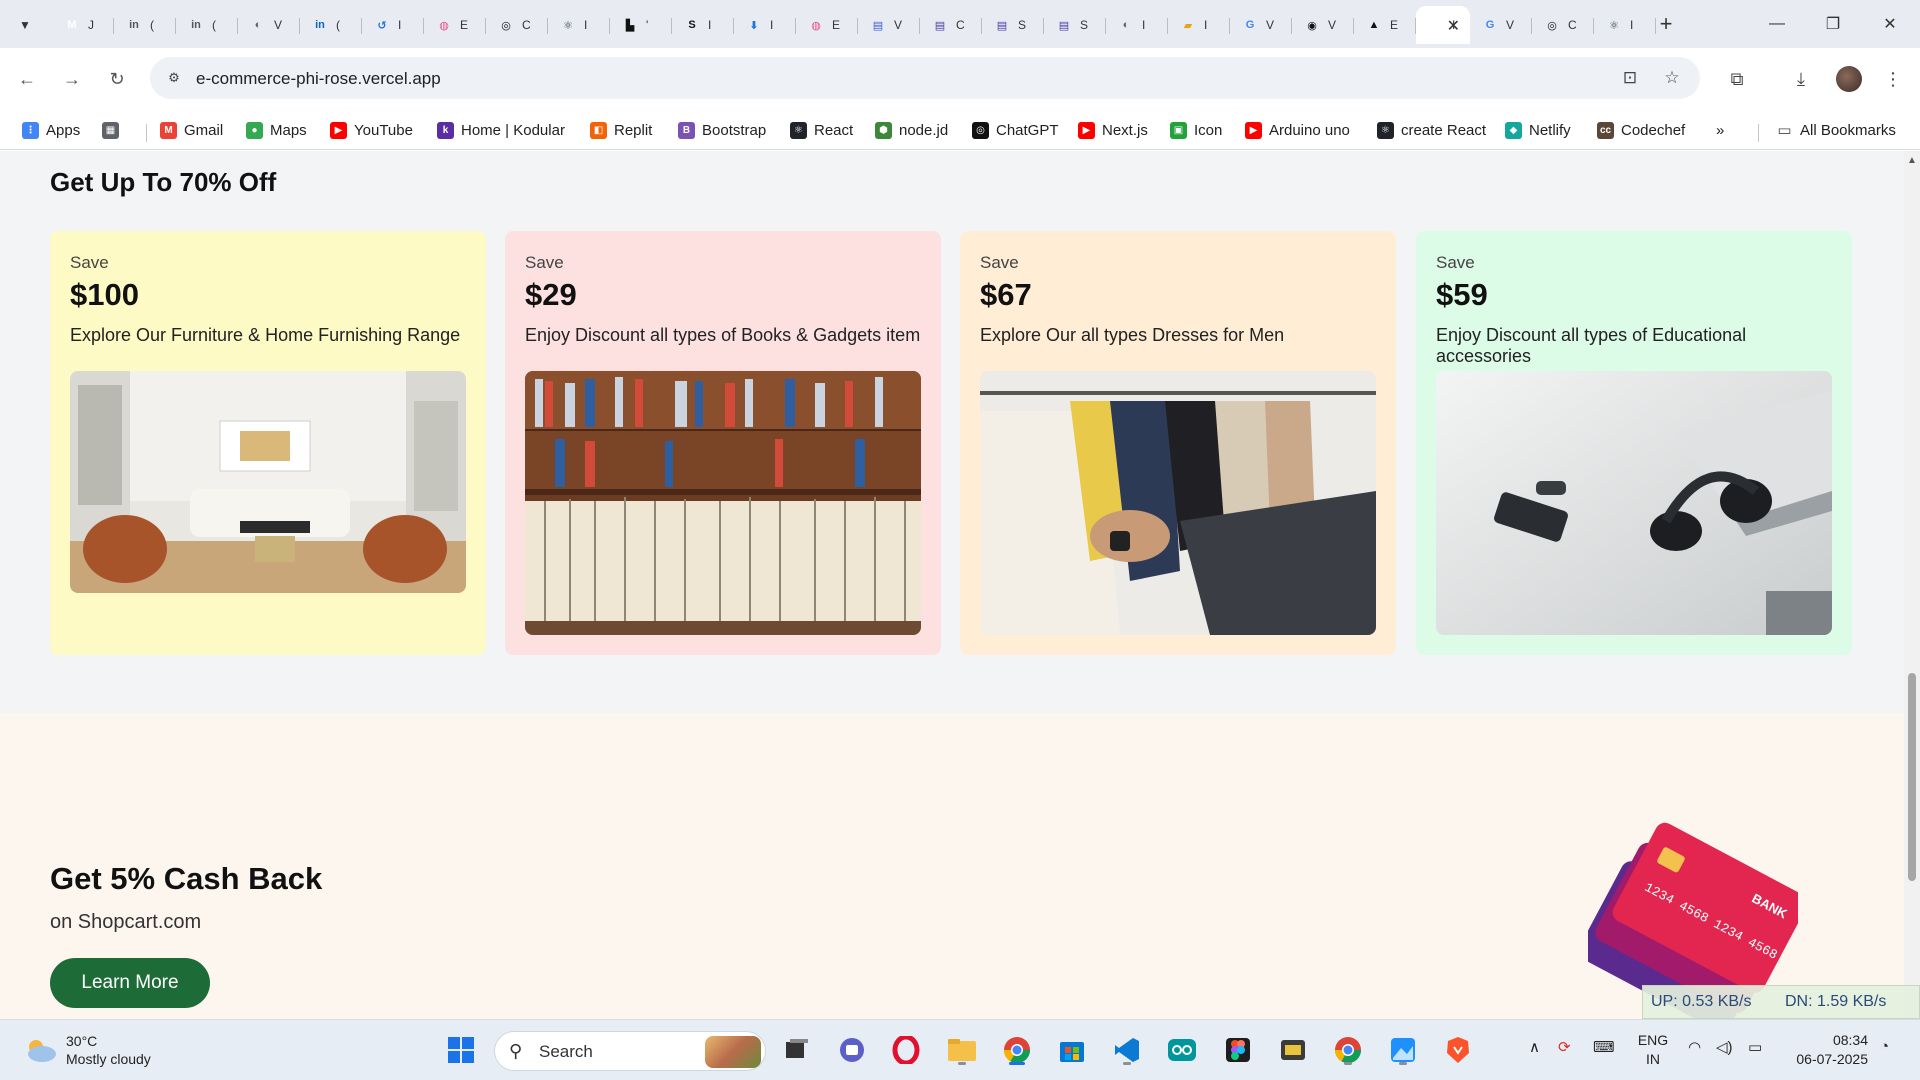  Describe the element at coordinates (1828, 1050) in the screenshot. I see `taskbar-clock: 08:34 06-07-2025` at that location.